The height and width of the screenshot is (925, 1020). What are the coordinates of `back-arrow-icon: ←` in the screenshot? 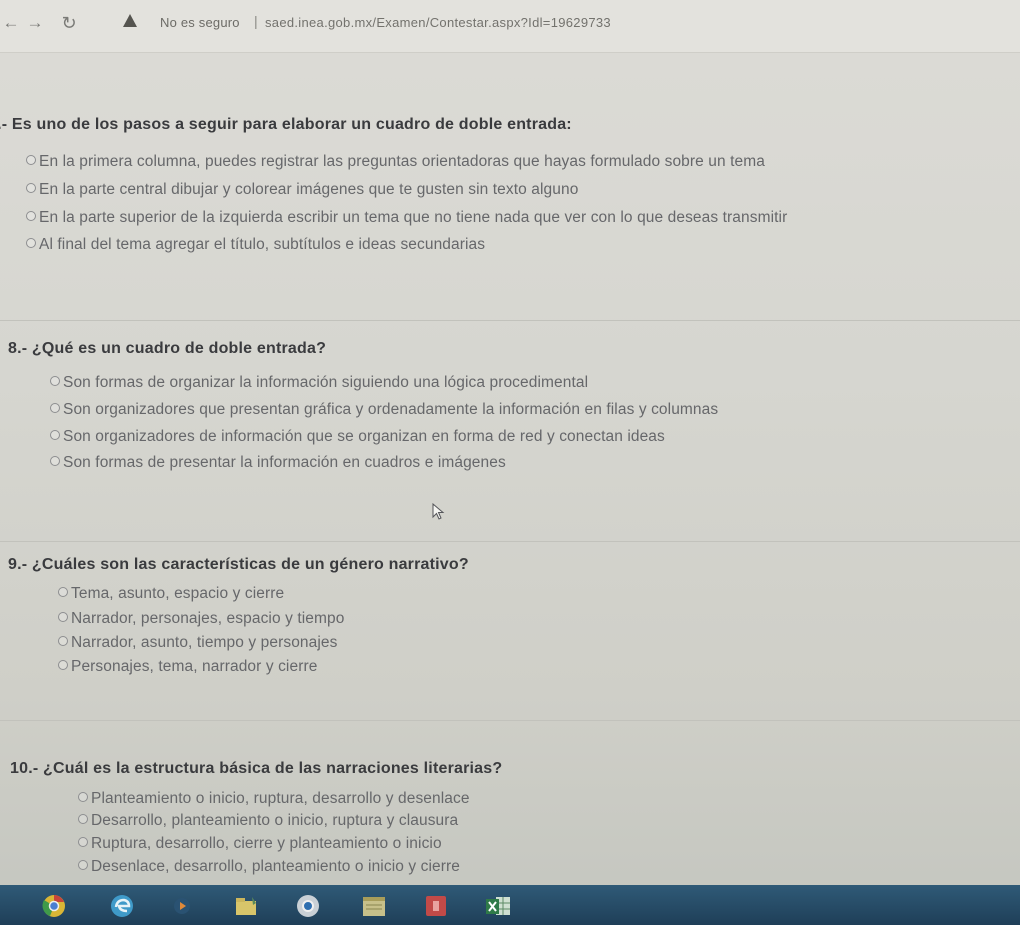 It's located at (11, 23).